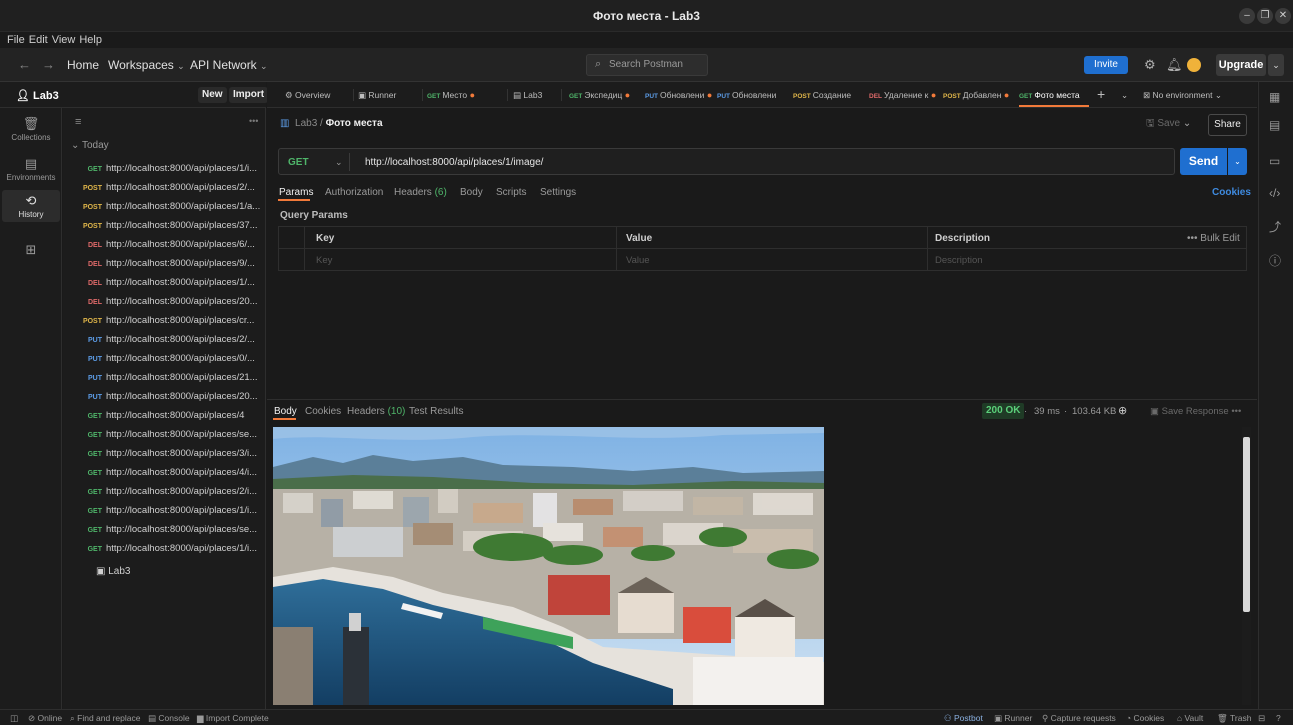 Image resolution: width=1293 pixels, height=725 pixels. Describe the element at coordinates (306, 123) in the screenshot. I see `breadcrumb-parent: Lab3` at that location.